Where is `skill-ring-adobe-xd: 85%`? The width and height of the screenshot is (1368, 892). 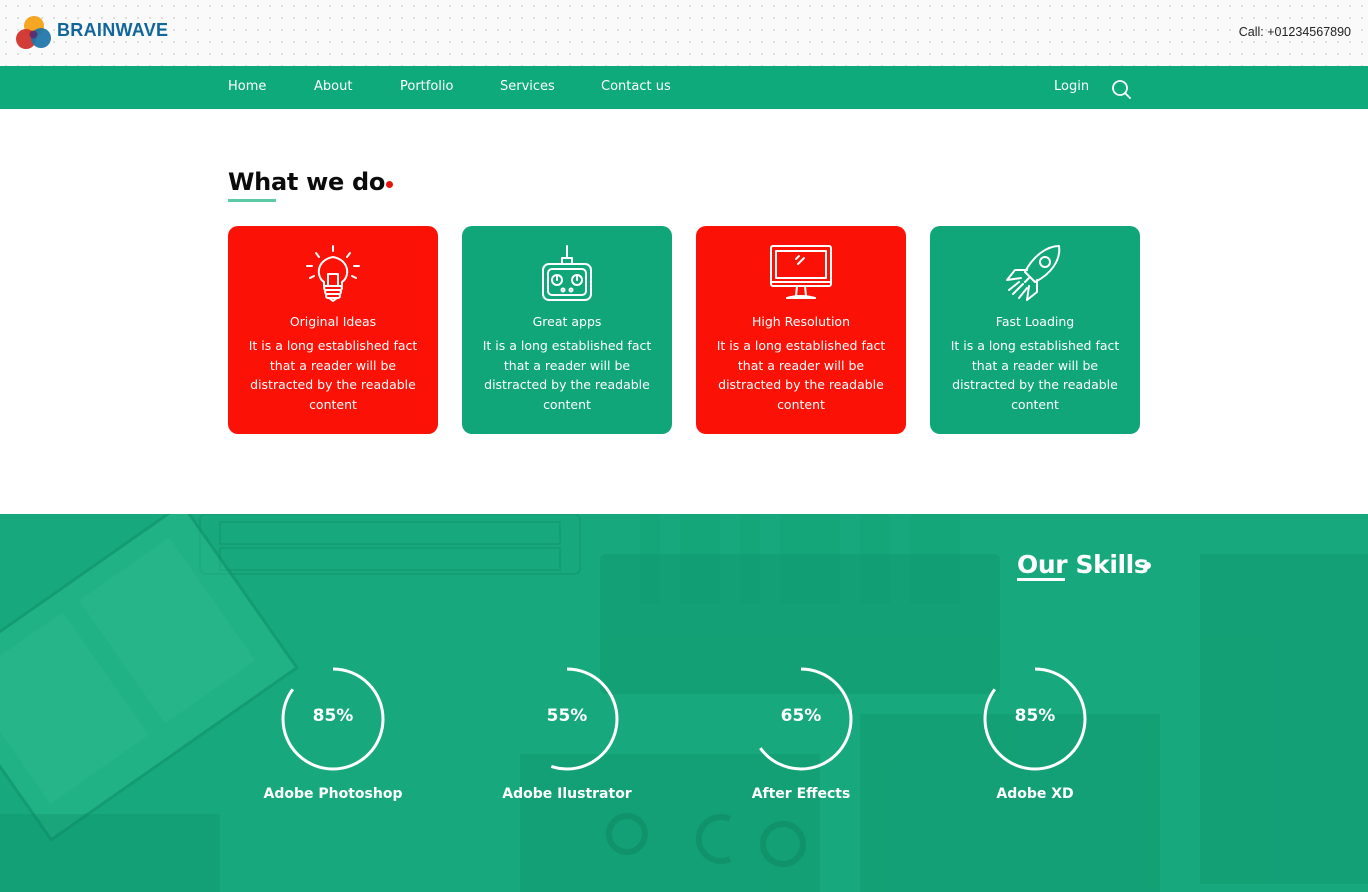
skill-ring-adobe-xd: 85% is located at coordinates (1035, 719).